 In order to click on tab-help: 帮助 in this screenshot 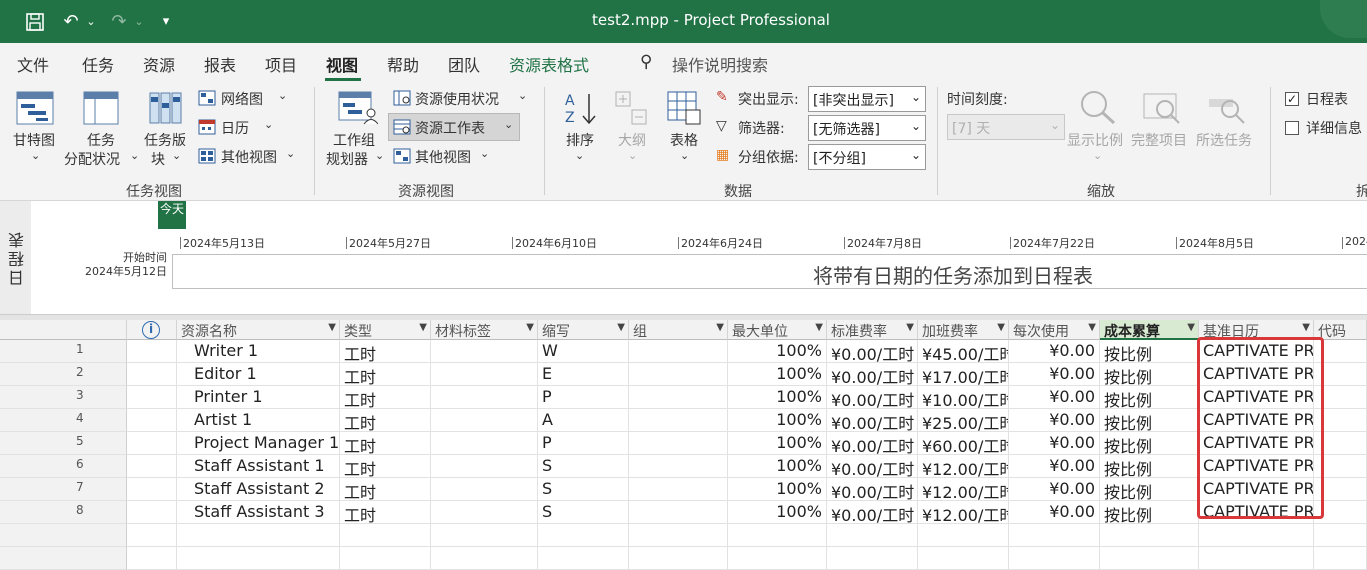, I will do `click(403, 64)`.